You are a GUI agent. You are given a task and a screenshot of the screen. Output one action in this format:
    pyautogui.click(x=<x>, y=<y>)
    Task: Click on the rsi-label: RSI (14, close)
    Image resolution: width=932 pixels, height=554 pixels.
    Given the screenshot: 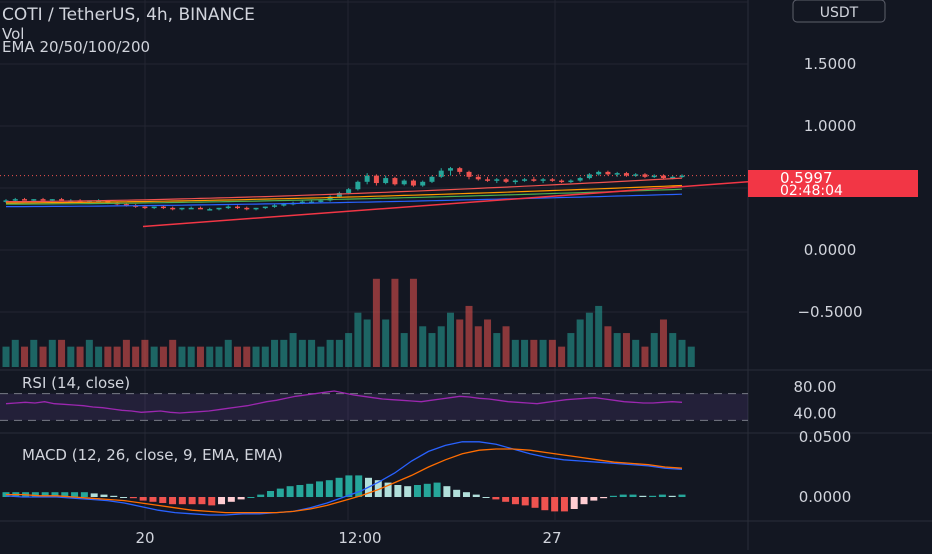 What is the action you would take?
    pyautogui.click(x=76, y=383)
    